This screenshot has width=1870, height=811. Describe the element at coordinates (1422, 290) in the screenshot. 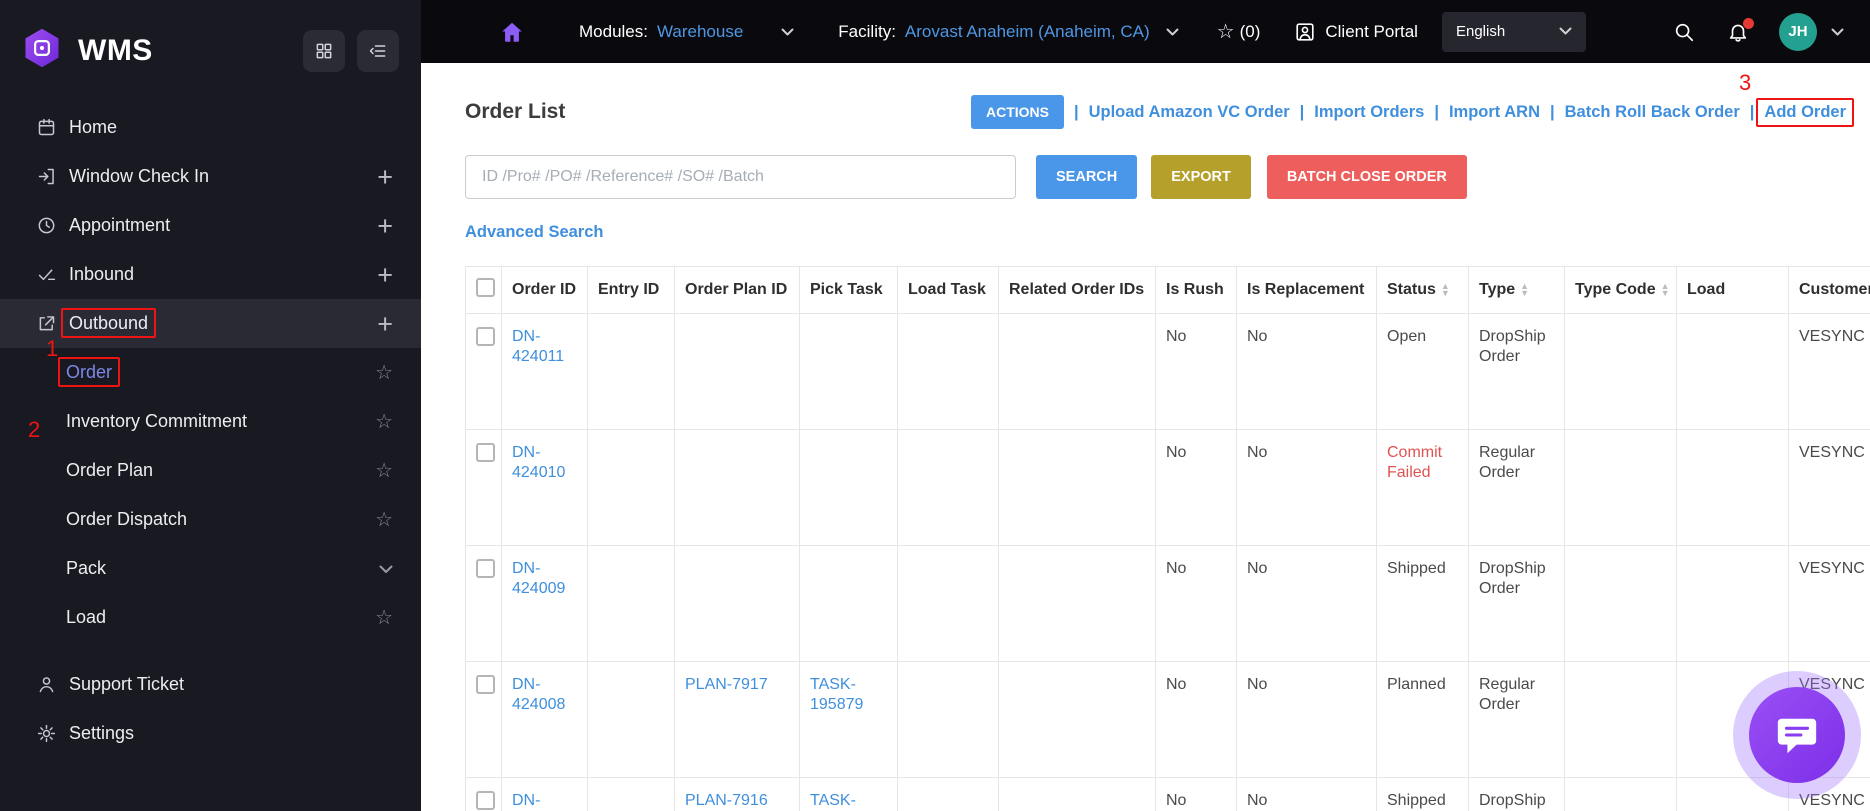

I see `col-status: Status ▲ ▼` at that location.